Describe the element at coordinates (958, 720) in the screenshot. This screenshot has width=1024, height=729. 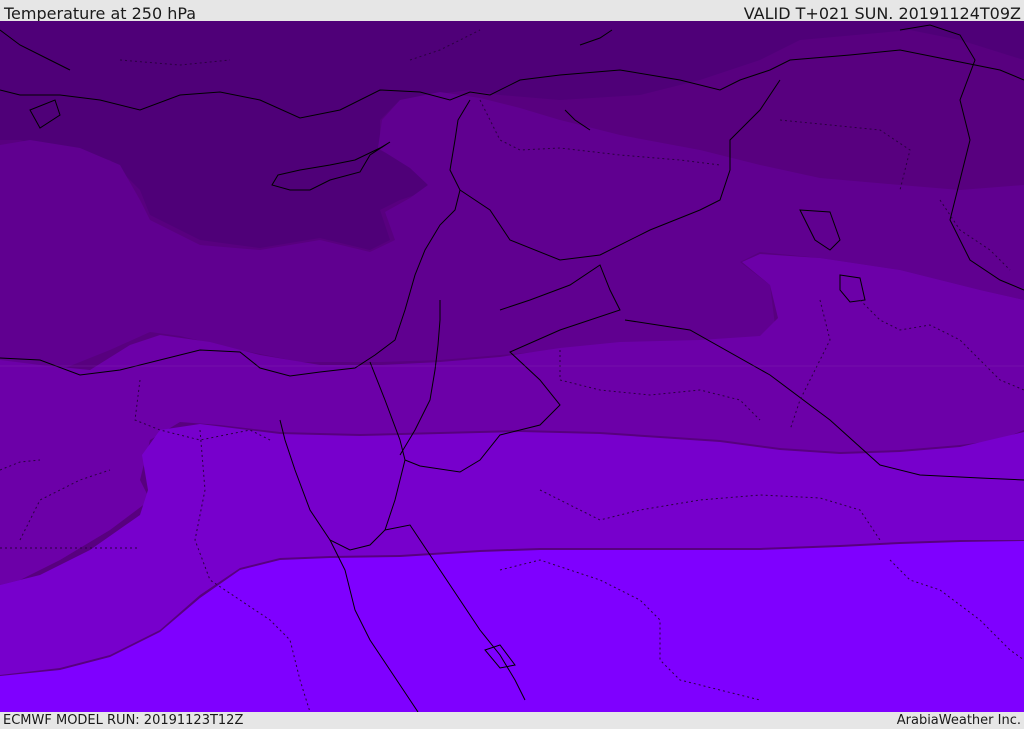
I see `credit-label: ArabiaWeather Inc.` at that location.